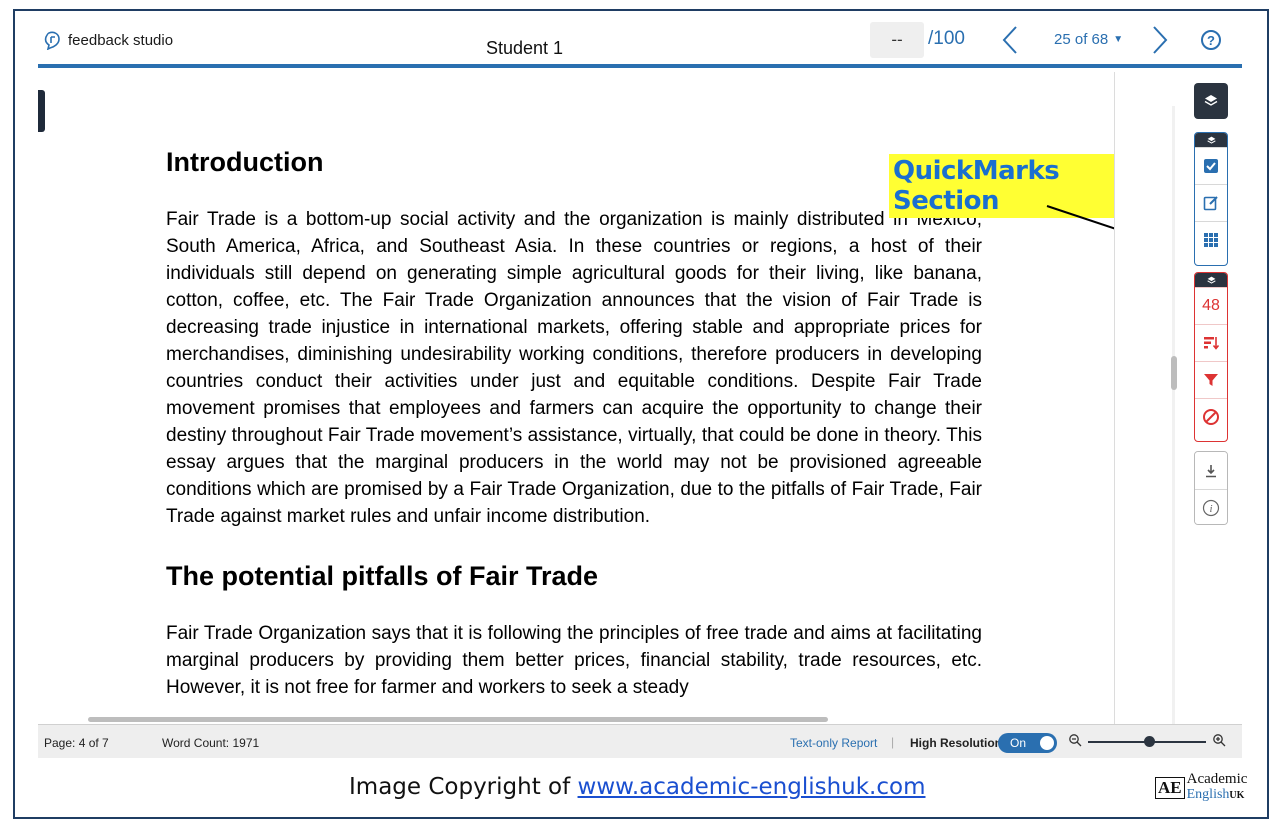  I want to click on pager-label: 25 of 68, so click(1081, 39).